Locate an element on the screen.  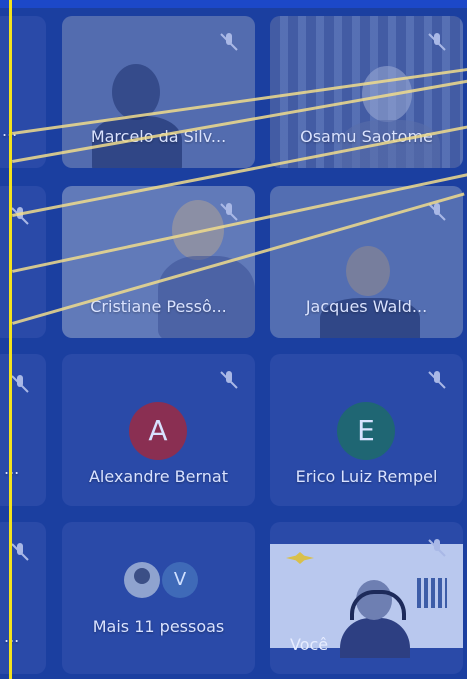
participant-name: Osamu Saotome is located at coordinates (366, 136).